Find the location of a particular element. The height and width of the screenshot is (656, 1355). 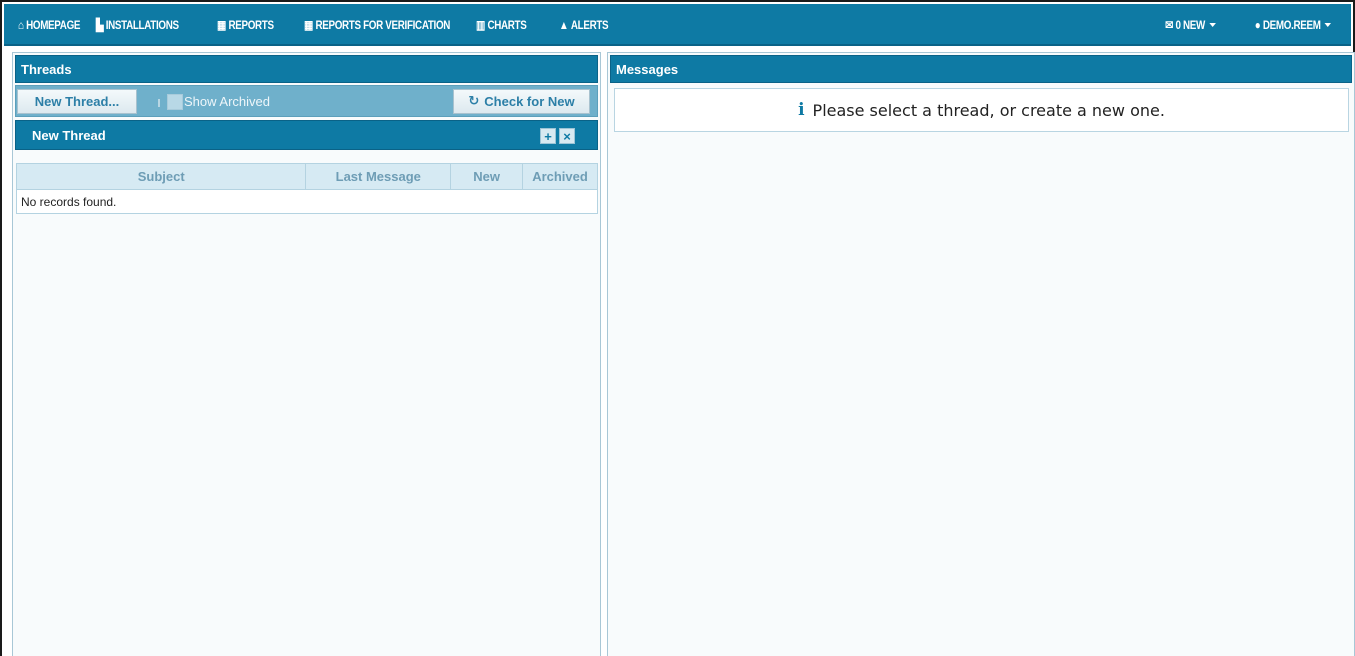

empty-records-text: No records found. is located at coordinates (307, 201).